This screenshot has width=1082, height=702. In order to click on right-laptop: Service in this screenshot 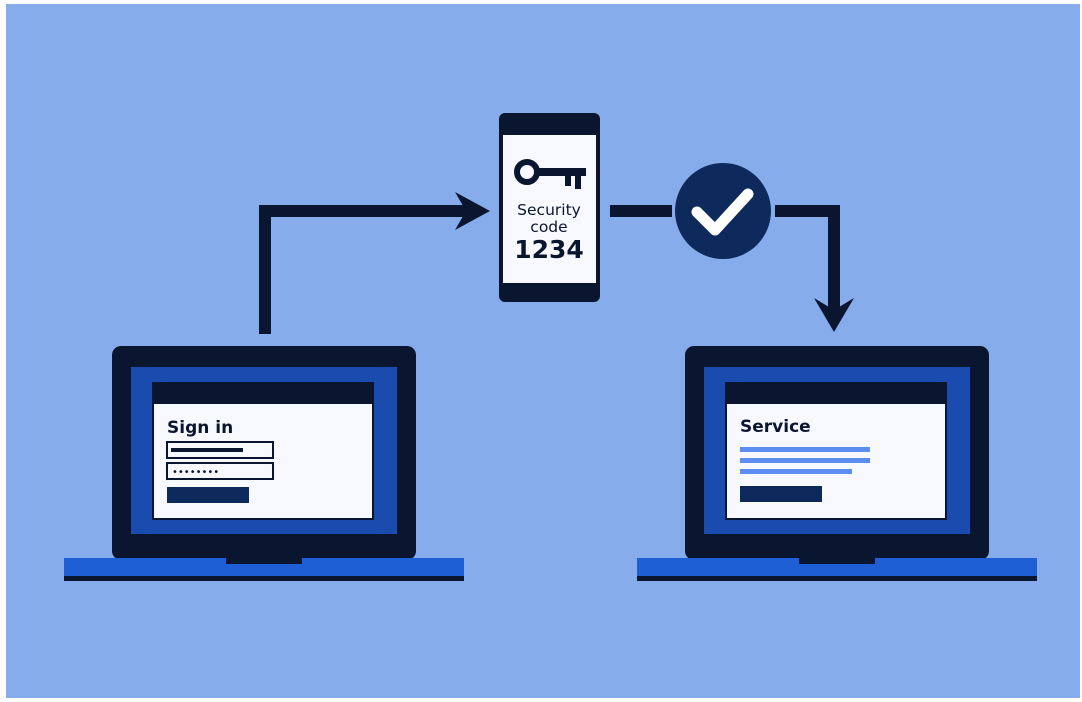, I will do `click(837, 463)`.